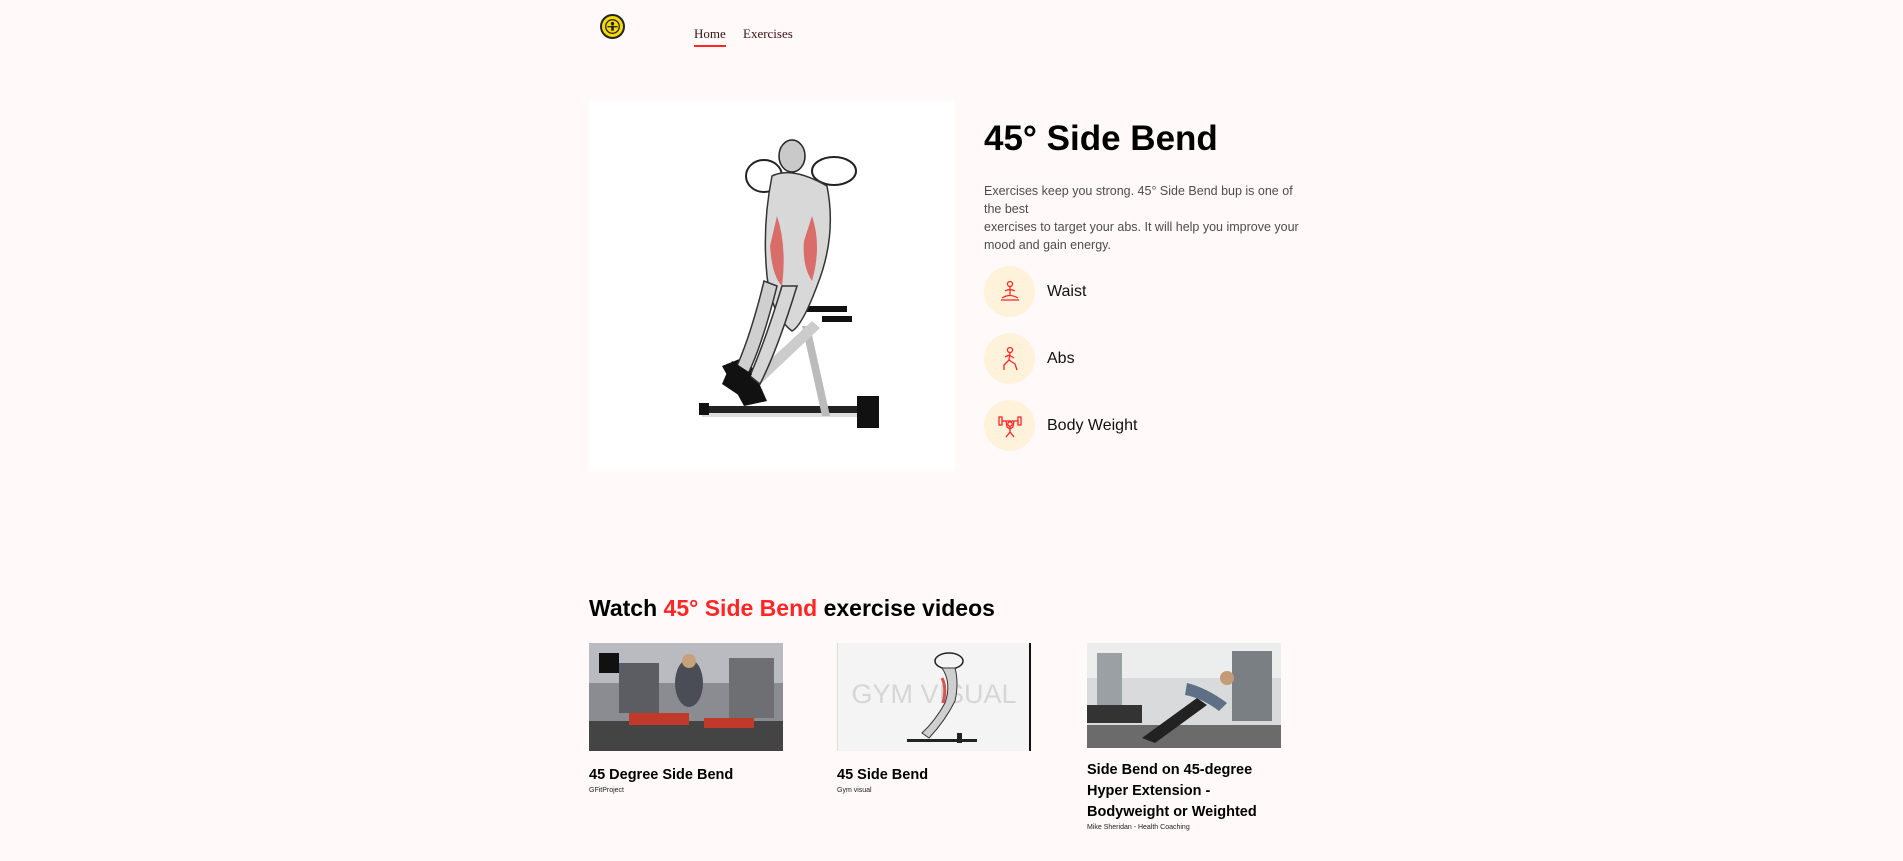  Describe the element at coordinates (933, 694) in the screenshot. I see `gym-visual-watermark: GYM VISUAL` at that location.